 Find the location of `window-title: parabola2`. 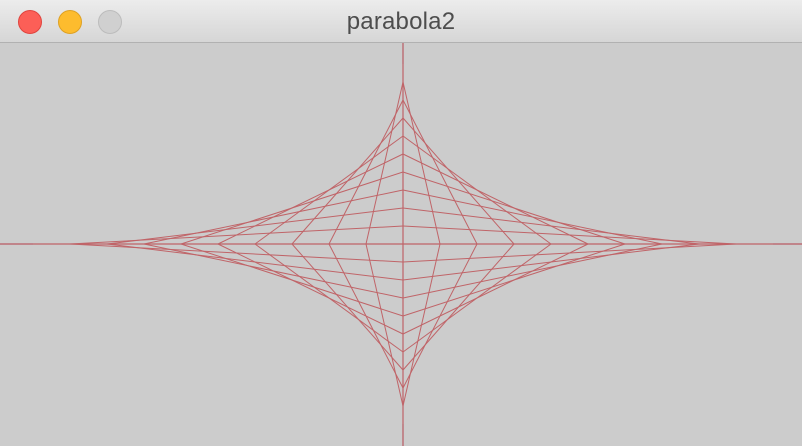

window-title: parabola2 is located at coordinates (401, 21).